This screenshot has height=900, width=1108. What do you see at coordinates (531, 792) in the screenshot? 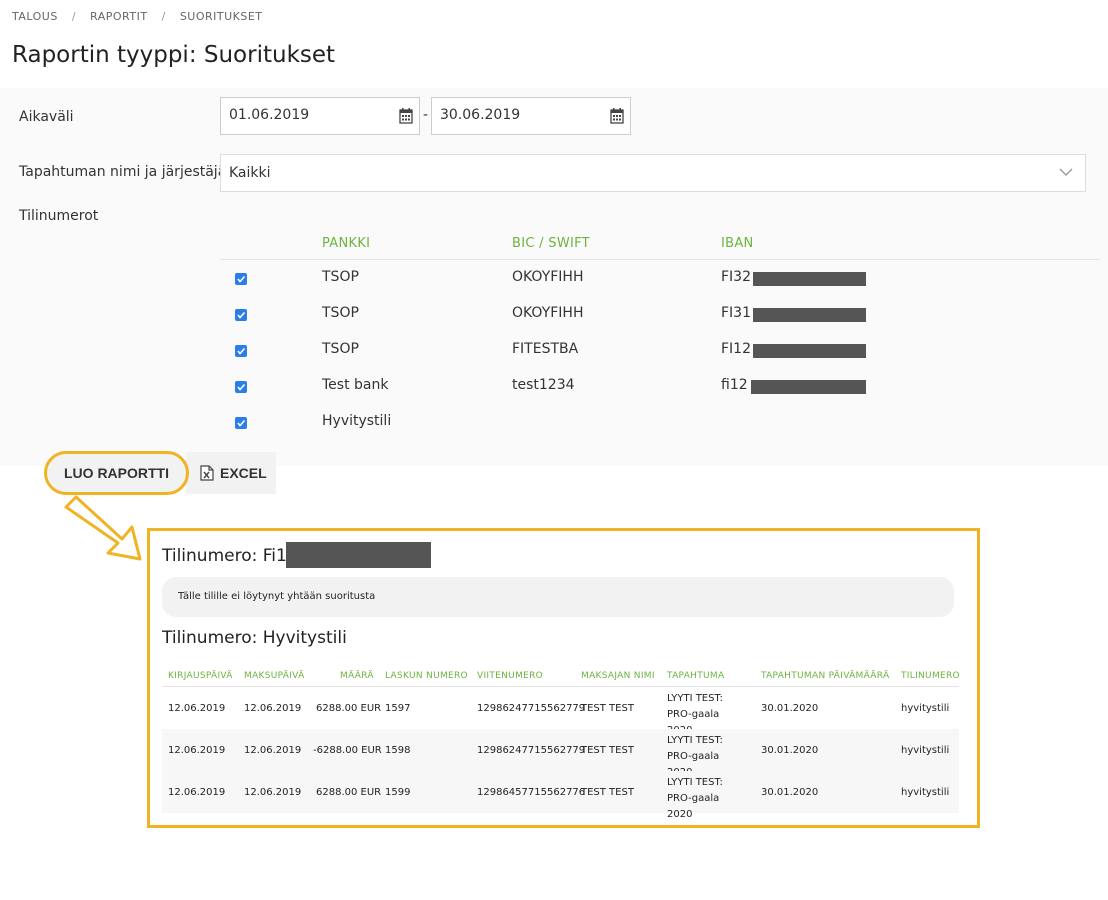
I see `cell-viitenumero: 12986457715562776` at bounding box center [531, 792].